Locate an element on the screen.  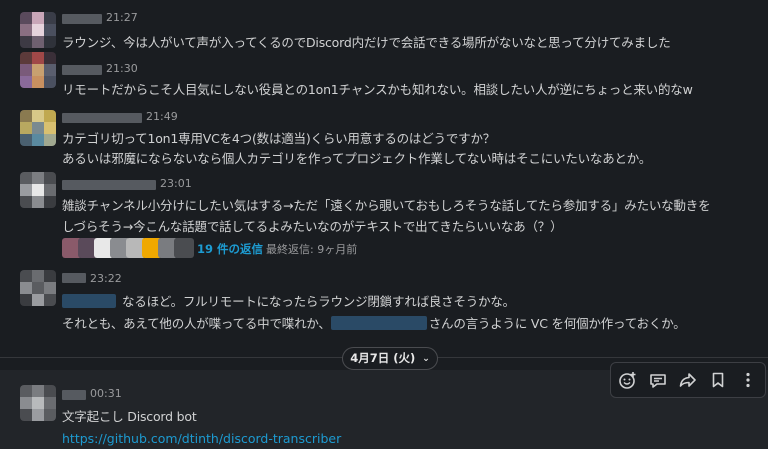
reply-avatar is located at coordinates (184, 248).